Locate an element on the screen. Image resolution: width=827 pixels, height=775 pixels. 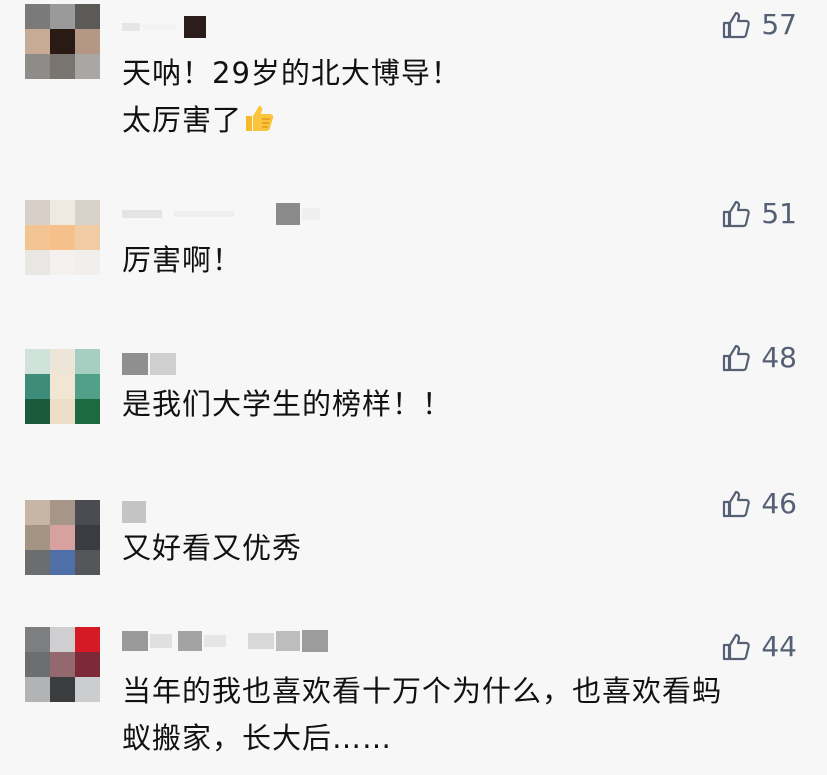
comment-line: 当年的我也喜欢看十万个为什么，也喜欢看蚂 is located at coordinates (422, 691).